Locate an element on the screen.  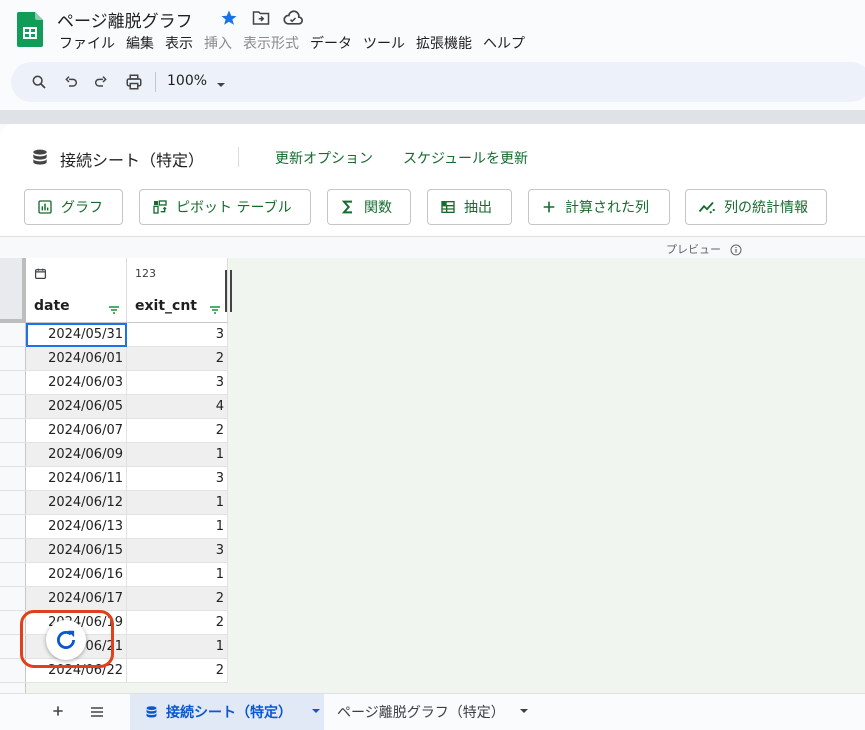
database-icon is located at coordinates (151, 711).